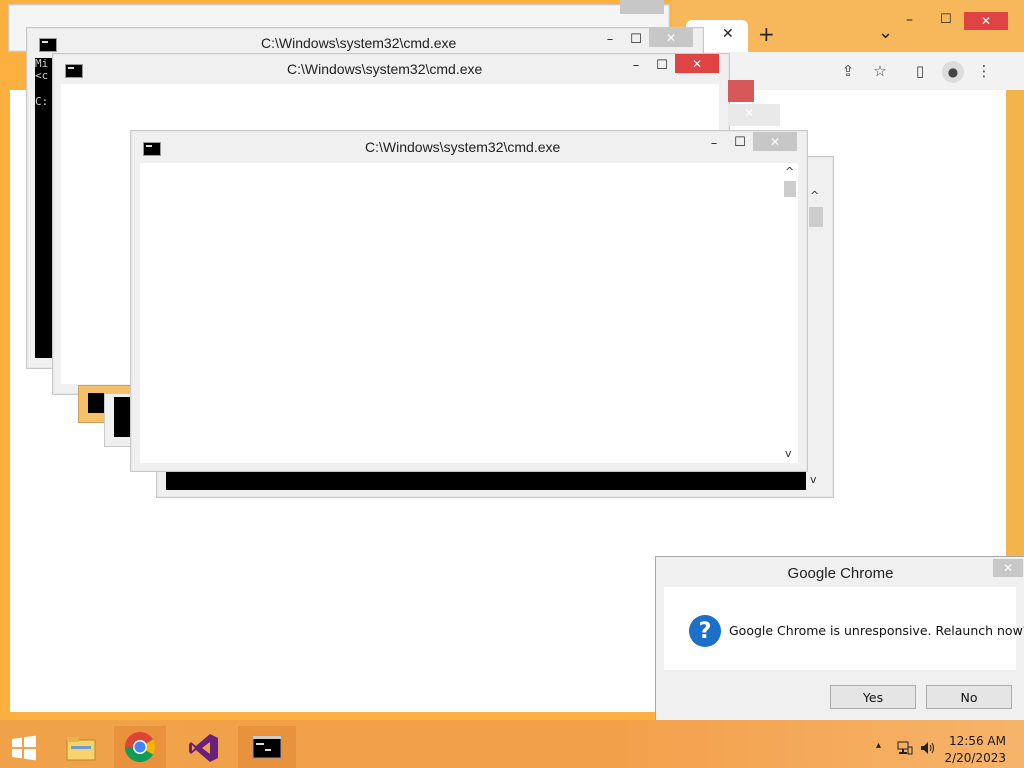 This screenshot has width=1024, height=768. I want to click on cmd-window-front-titlebar: C:\Windows\system32\cmd.exe – ☐ ✕, so click(469, 145).